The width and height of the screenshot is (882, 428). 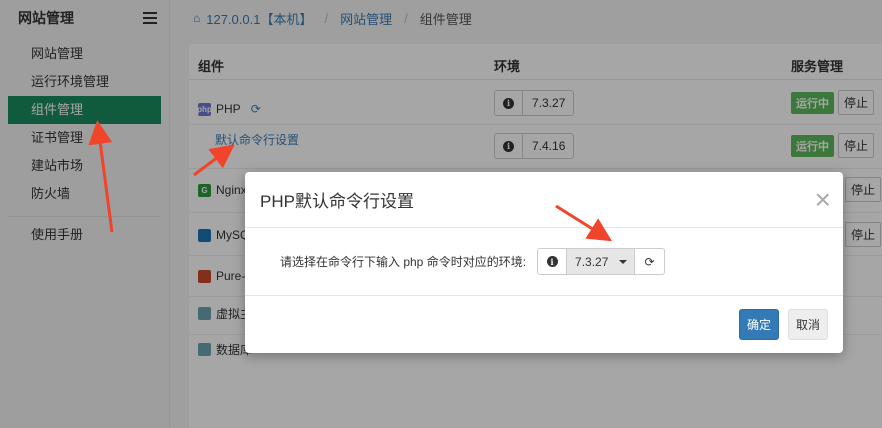 I want to click on version-dropdown: 7.3.27, so click(x=601, y=261).